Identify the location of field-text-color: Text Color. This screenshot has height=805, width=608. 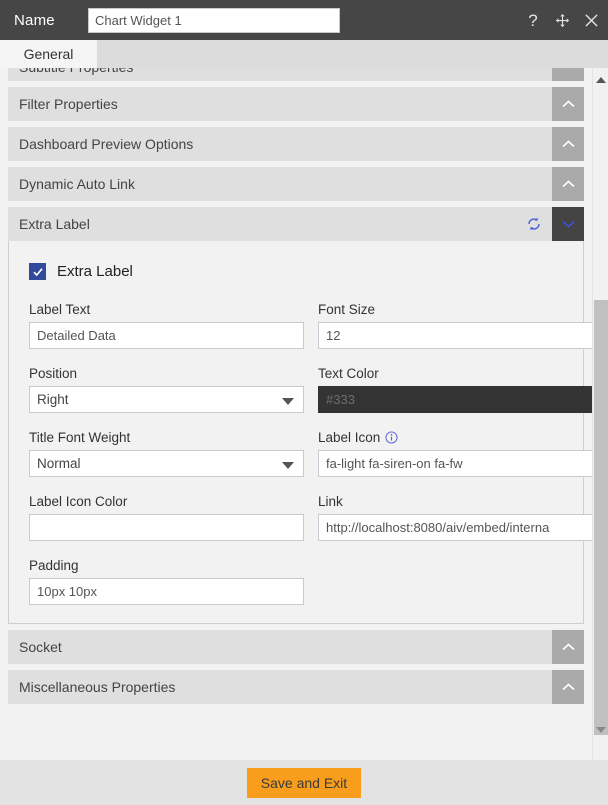
(455, 389).